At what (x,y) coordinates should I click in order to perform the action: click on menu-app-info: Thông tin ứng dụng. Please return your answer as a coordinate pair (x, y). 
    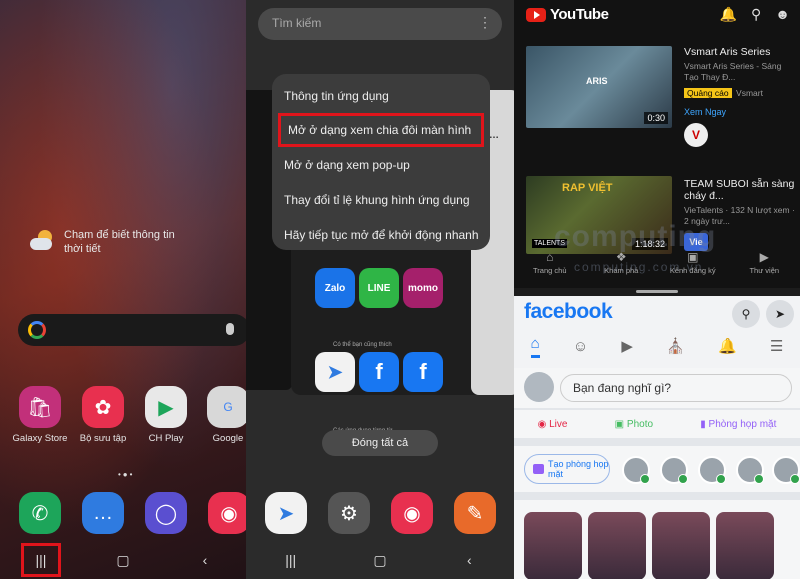
    Looking at the image, I should click on (381, 95).